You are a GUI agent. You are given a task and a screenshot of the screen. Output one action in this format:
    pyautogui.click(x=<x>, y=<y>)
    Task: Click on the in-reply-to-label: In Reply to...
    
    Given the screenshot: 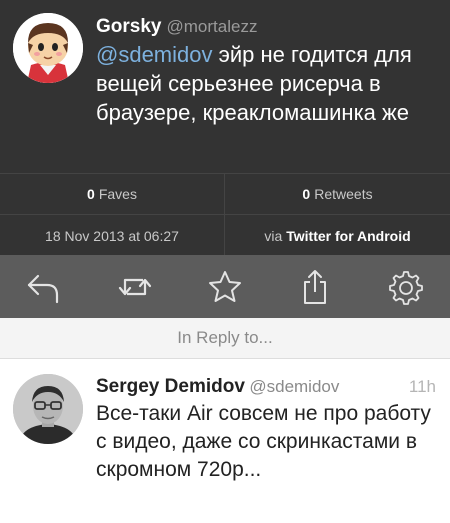 What is the action you would take?
    pyautogui.click(x=225, y=337)
    